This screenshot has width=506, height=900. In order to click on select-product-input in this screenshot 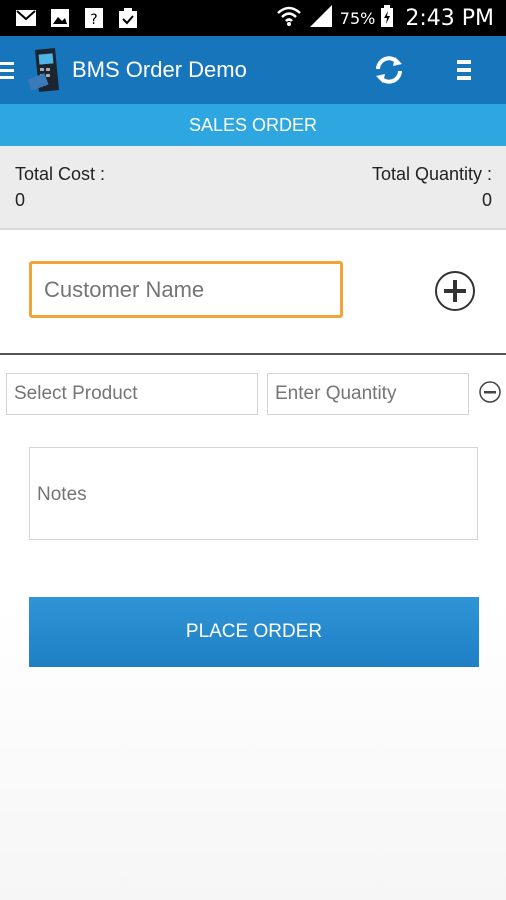, I will do `click(132, 394)`.